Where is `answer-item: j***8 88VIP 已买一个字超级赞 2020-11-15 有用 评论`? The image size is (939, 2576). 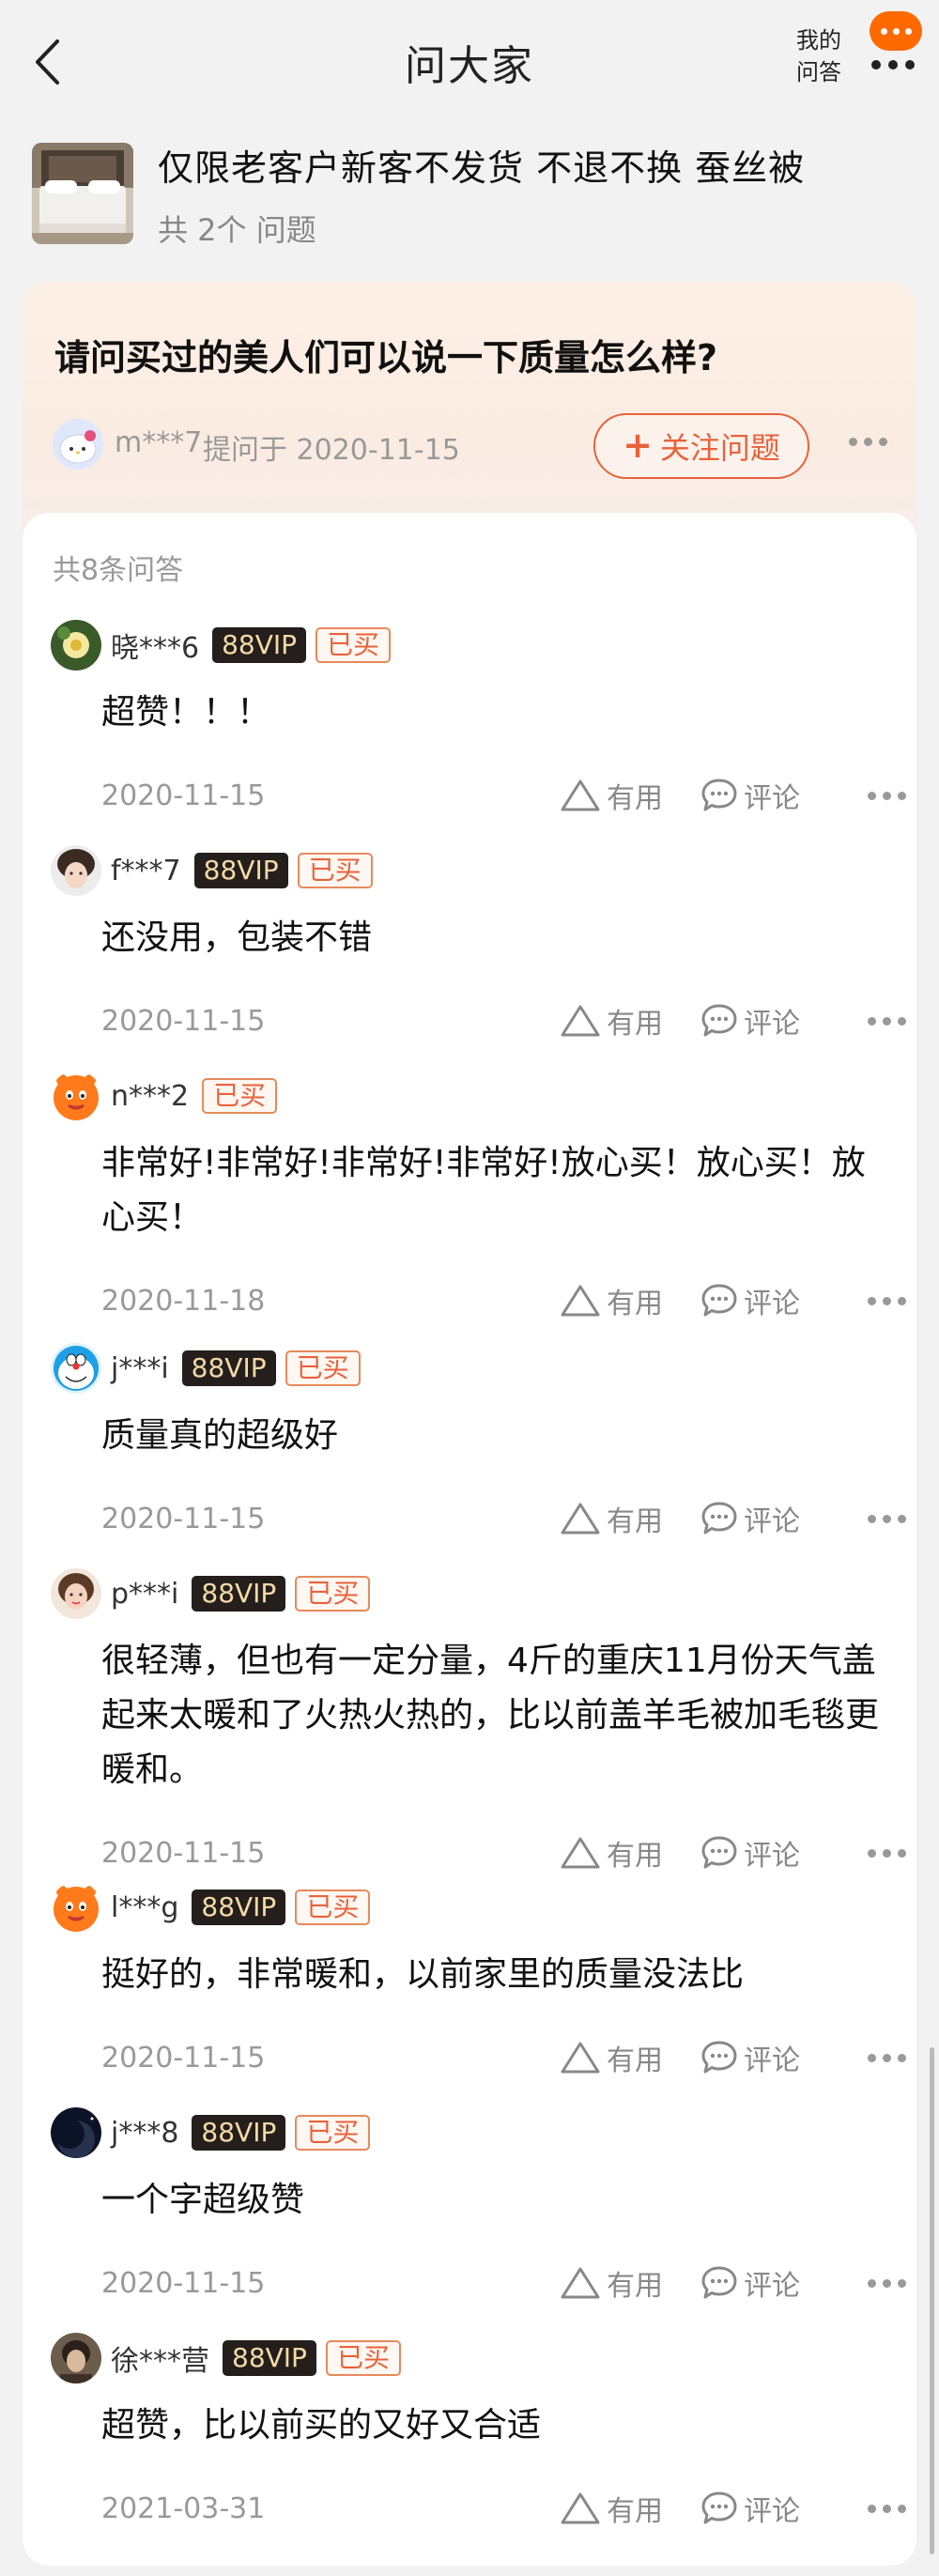 answer-item: j***8 88VIP 已买一个字超级赞 2020-11-15 有用 评论 is located at coordinates (469, 2206).